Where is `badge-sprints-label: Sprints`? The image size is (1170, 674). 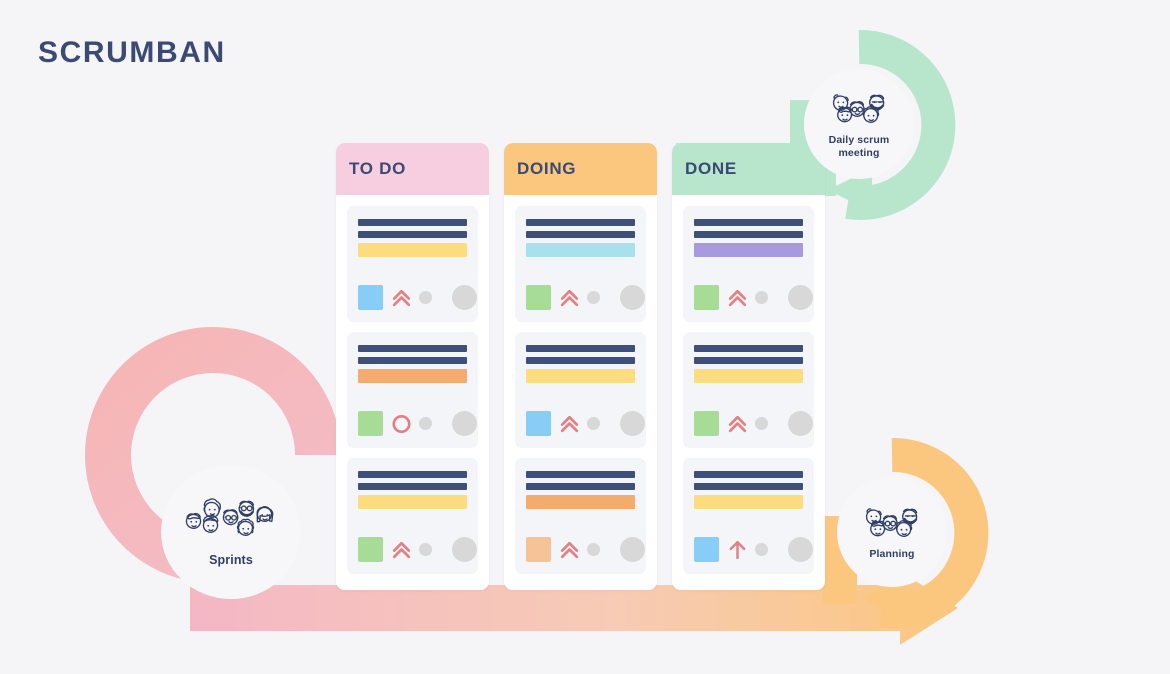 badge-sprints-label: Sprints is located at coordinates (231, 560).